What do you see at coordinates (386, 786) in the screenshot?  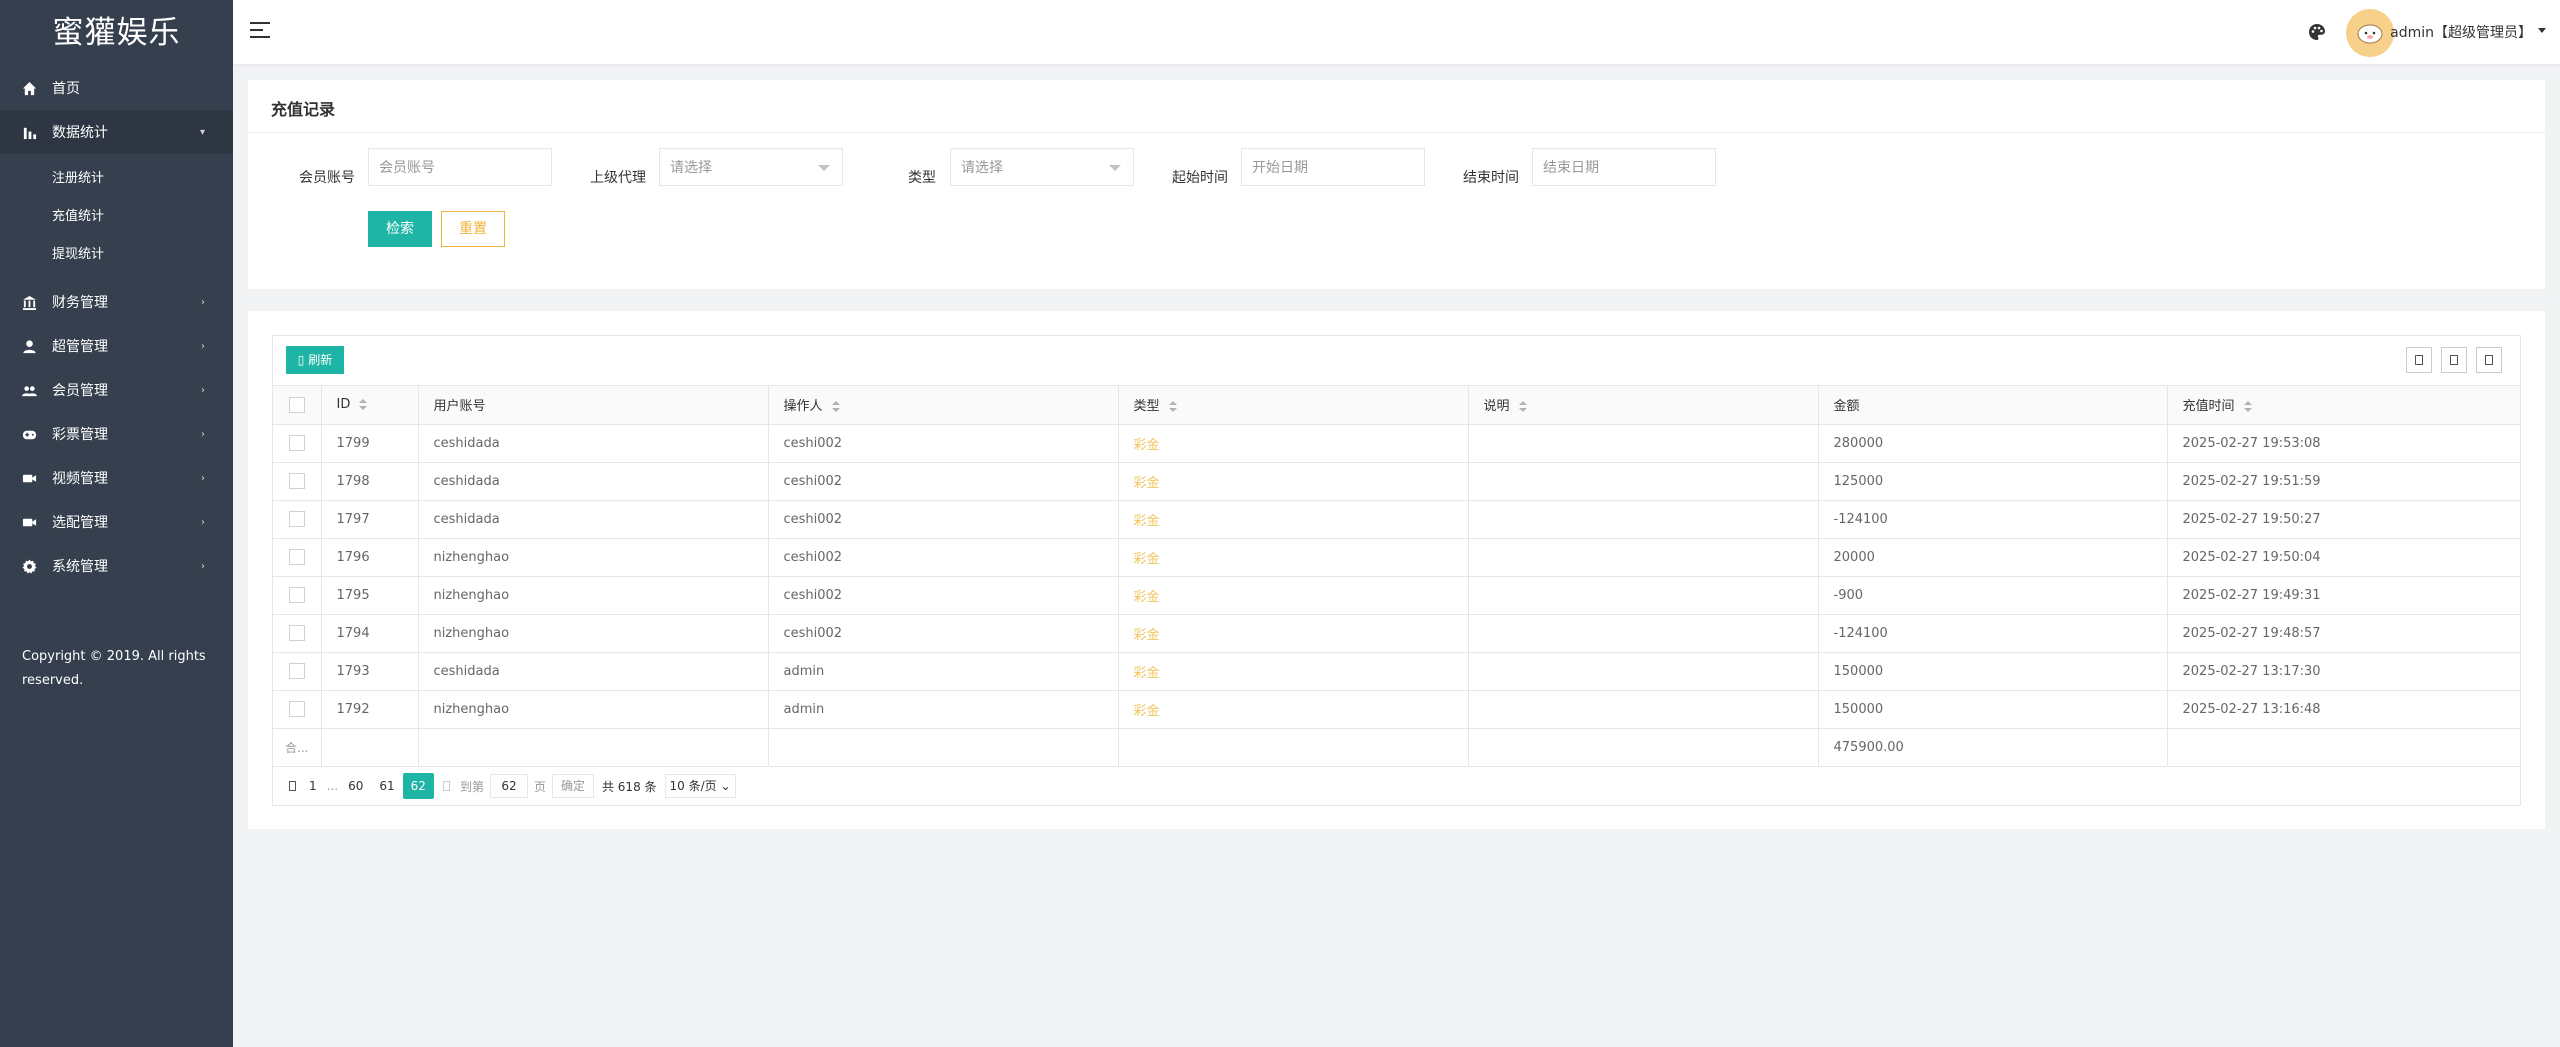 I see `page-link: 61` at bounding box center [386, 786].